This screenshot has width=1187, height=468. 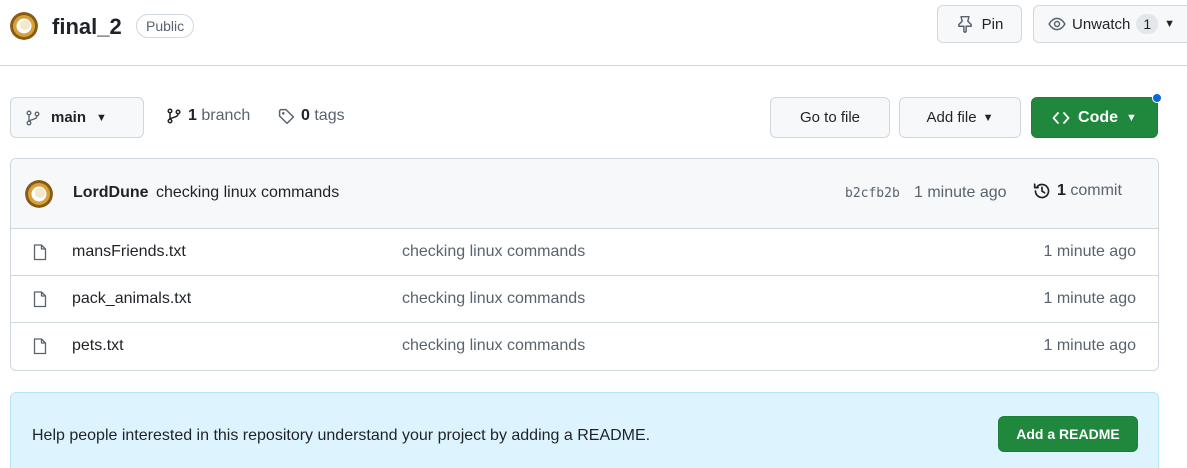 I want to click on pin-button: Pin, so click(x=979, y=24).